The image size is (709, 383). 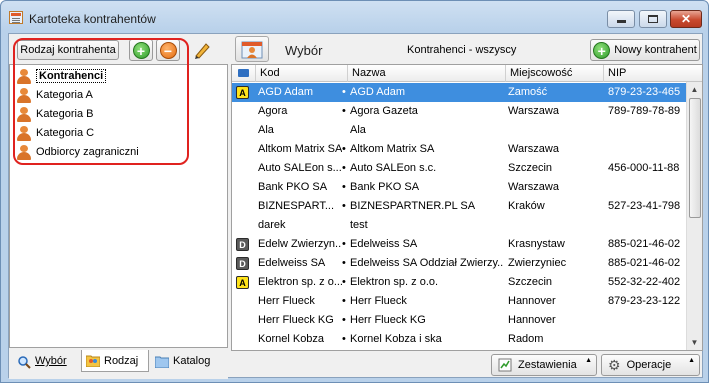 I want to click on tree-item-foreign-recipients: Odbiorcy zagraniczni, so click(x=77, y=152).